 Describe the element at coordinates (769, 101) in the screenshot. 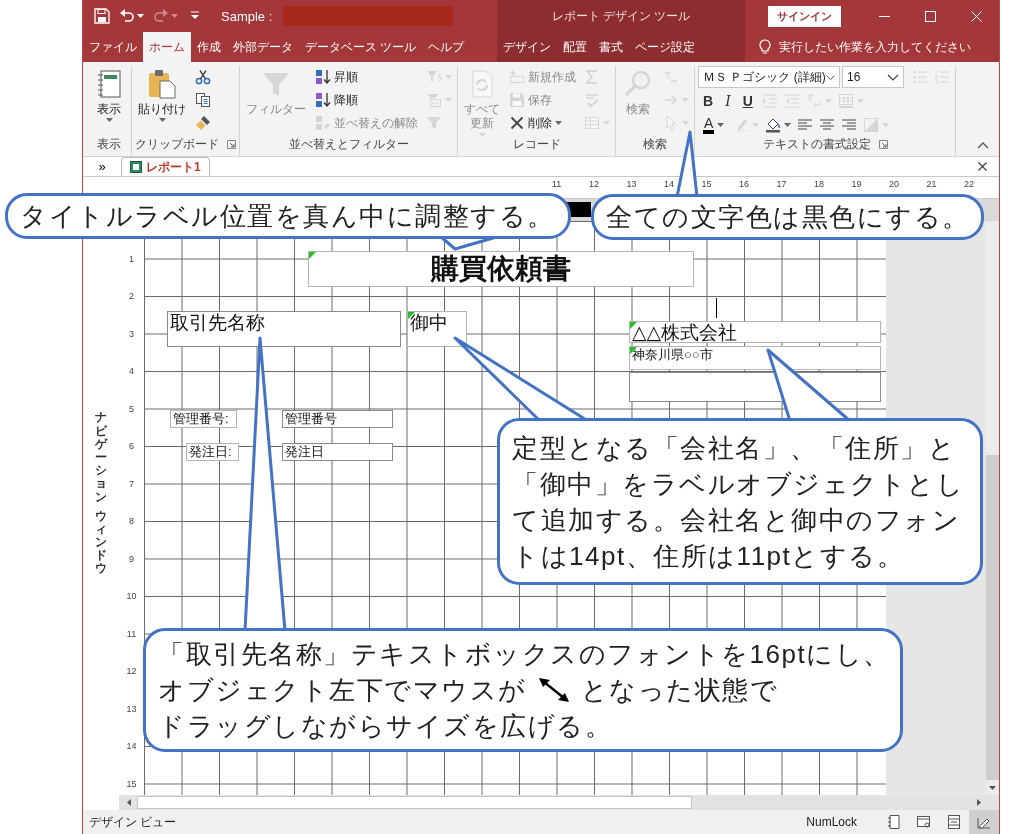

I see `indent-icon` at that location.